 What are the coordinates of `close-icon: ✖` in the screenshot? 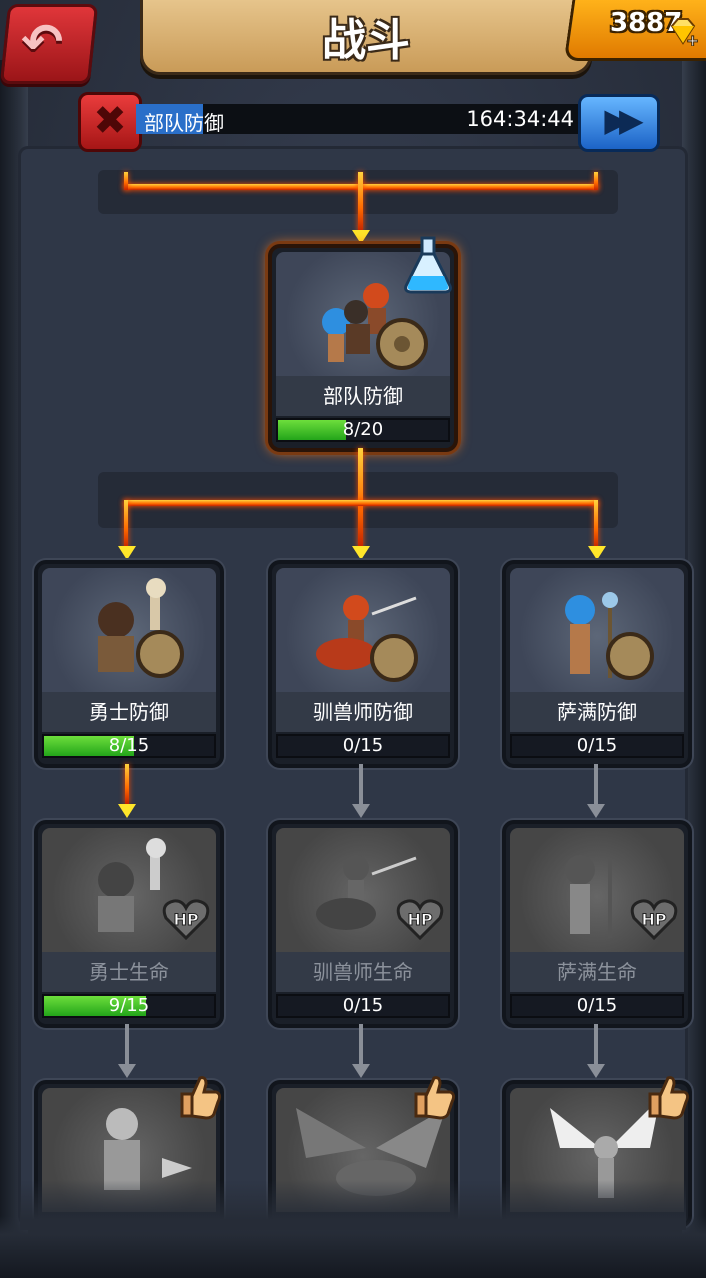 It's located at (110, 121).